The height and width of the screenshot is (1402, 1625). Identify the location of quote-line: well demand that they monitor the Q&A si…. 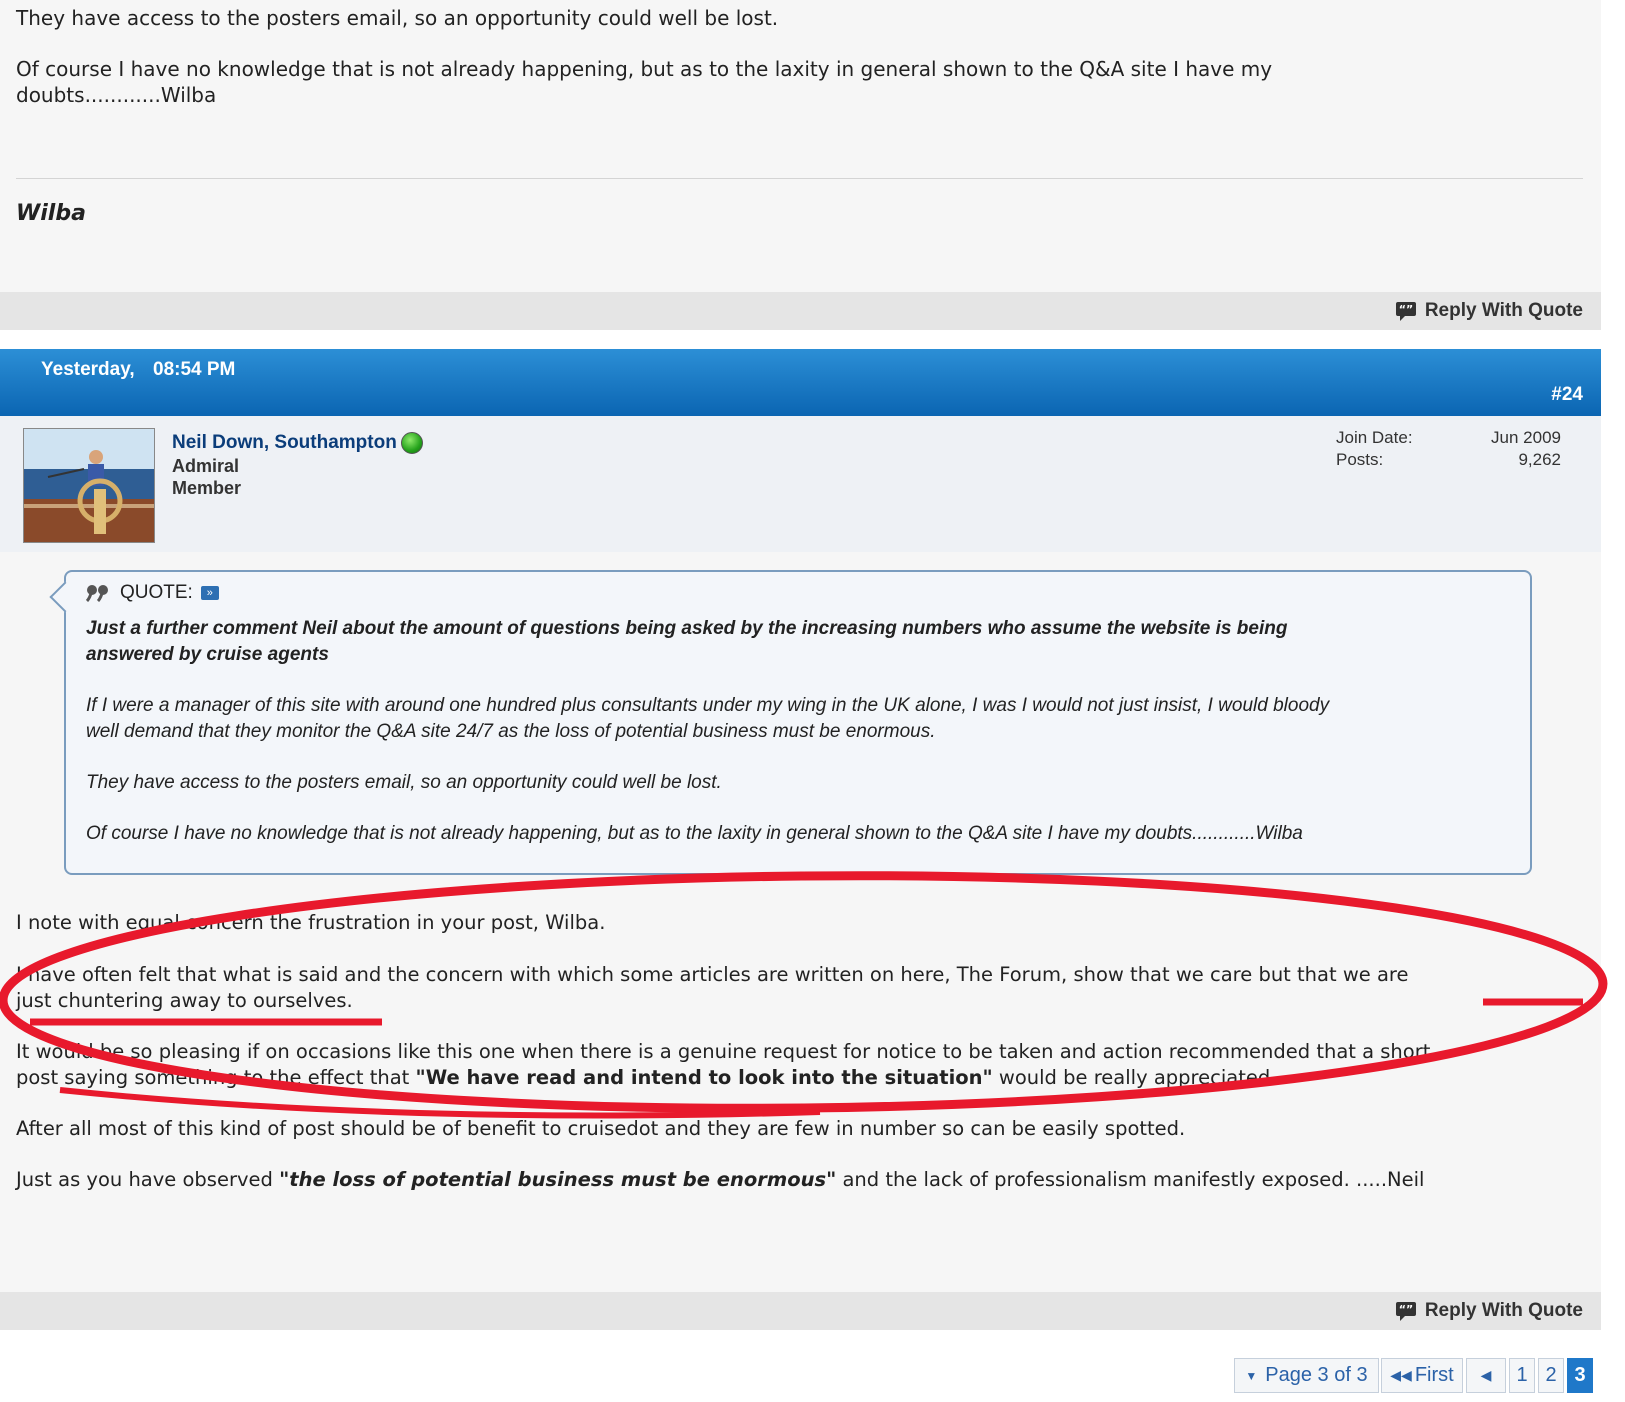
(511, 731).